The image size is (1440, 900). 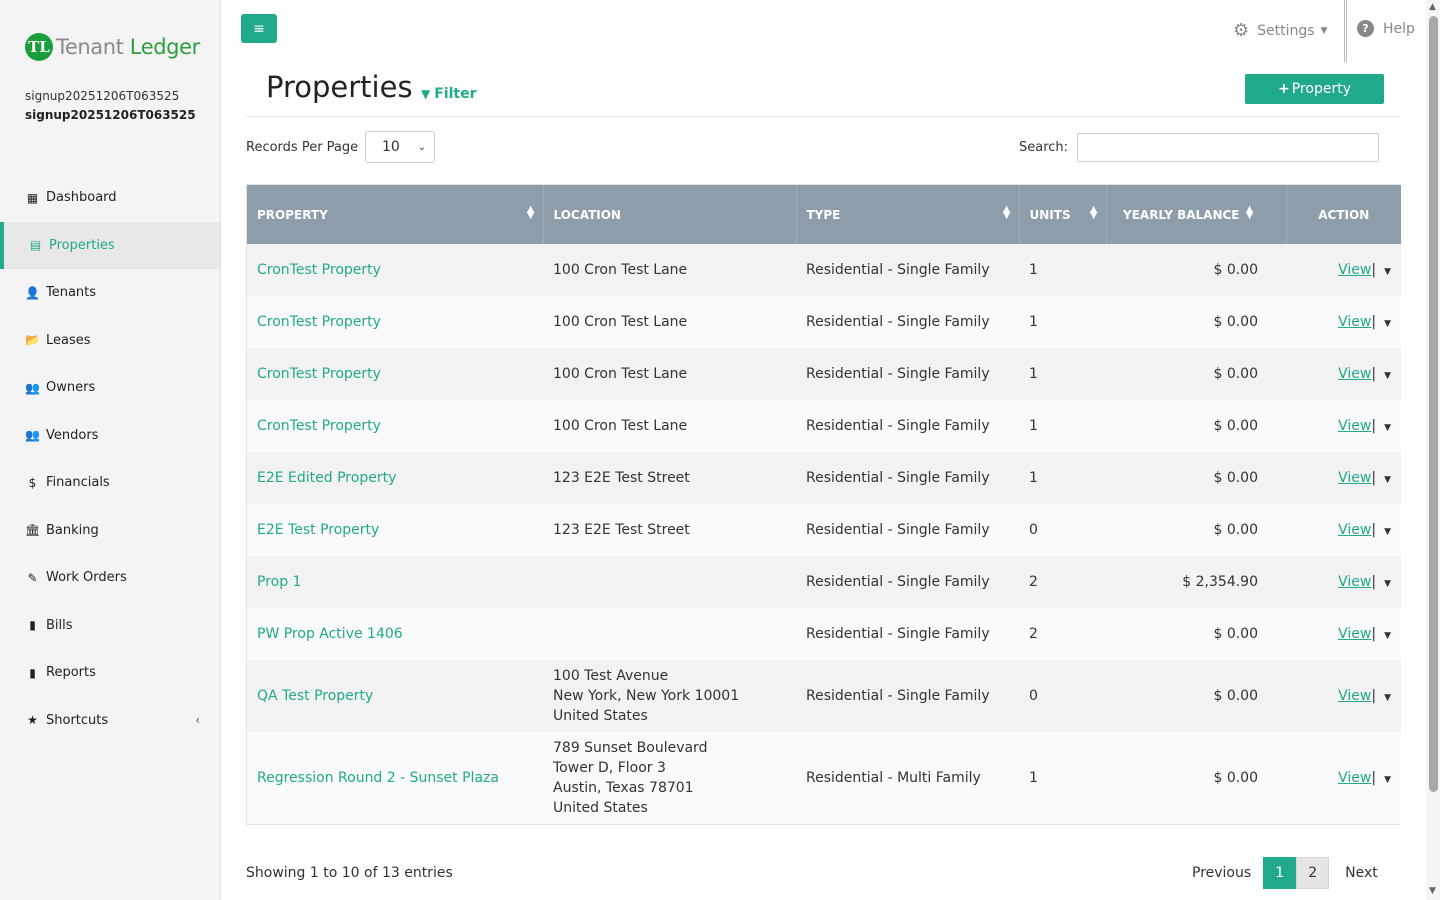 I want to click on scroll-thumb, so click(x=1433, y=404).